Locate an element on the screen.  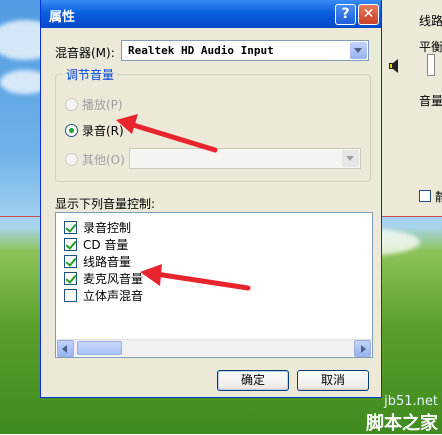
bg-col-label: 线路 is located at coordinates (430, 21).